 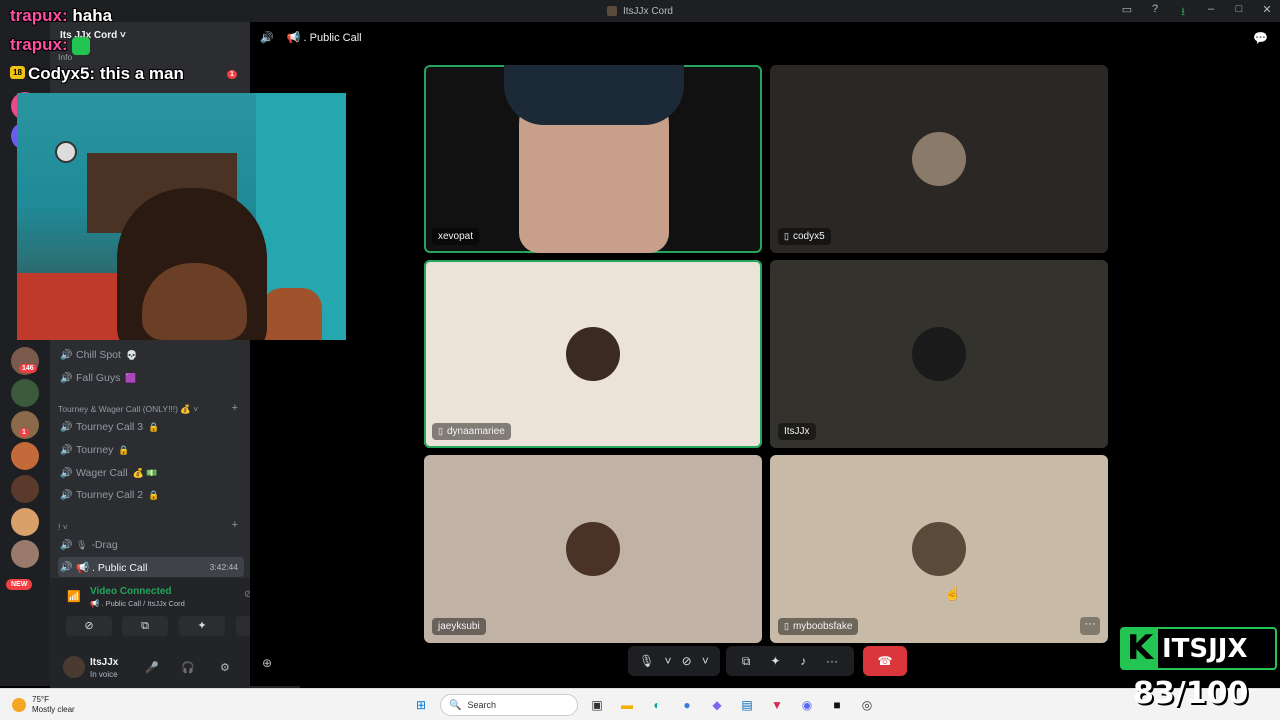 I want to click on channel-chill-spot: 🔊 Chill Spot 💀, so click(x=151, y=355).